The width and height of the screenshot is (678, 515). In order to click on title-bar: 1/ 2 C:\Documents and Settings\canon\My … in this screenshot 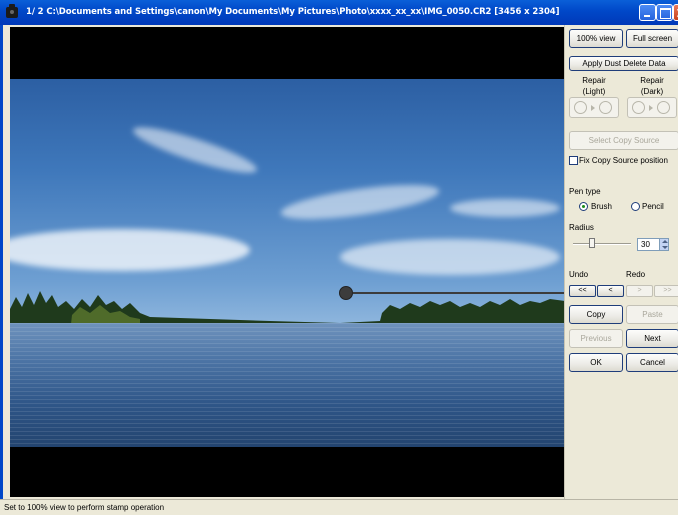, I will do `click(339, 12)`.